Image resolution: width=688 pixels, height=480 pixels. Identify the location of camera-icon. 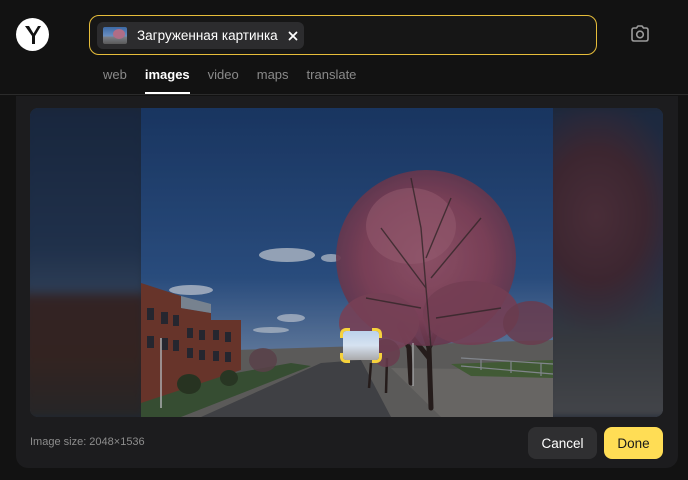
(640, 33).